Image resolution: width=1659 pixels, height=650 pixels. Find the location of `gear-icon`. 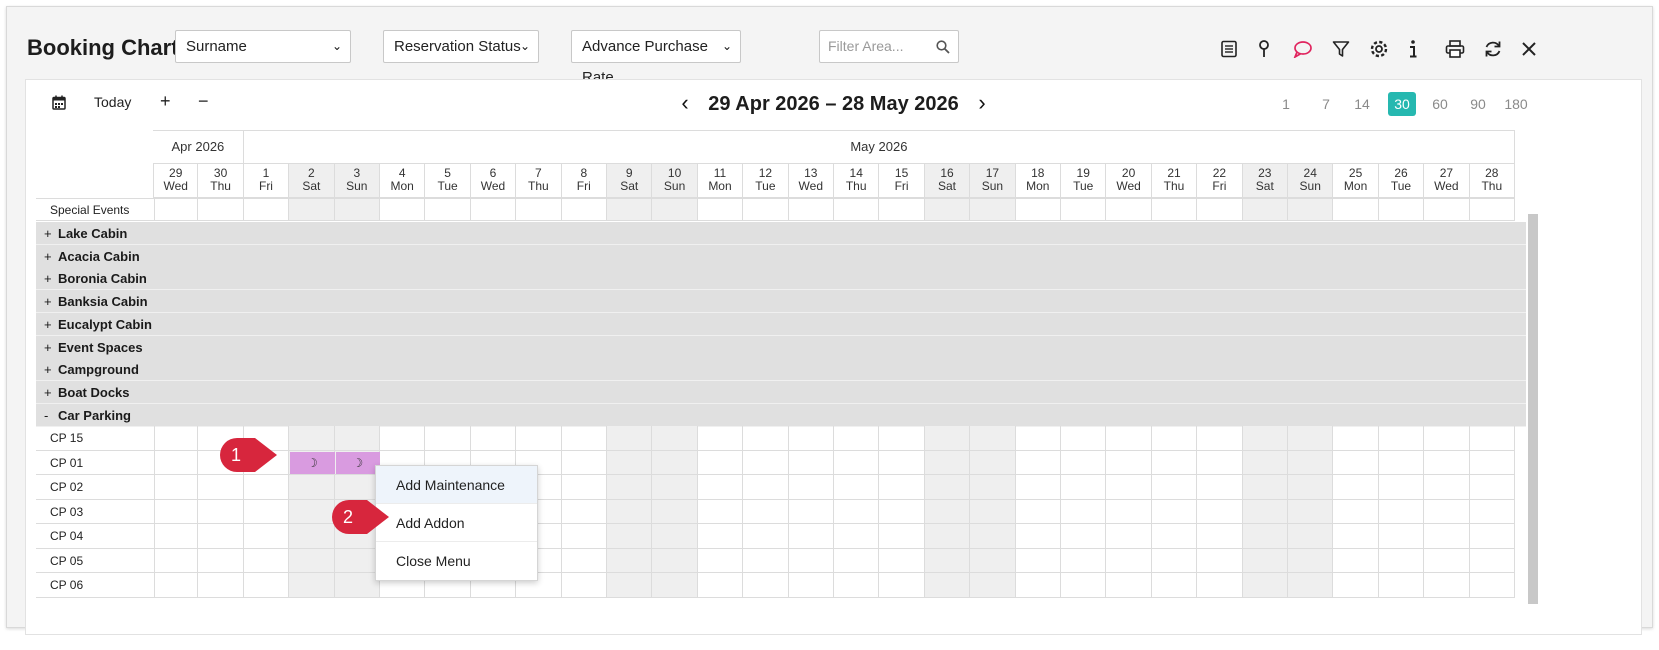

gear-icon is located at coordinates (1379, 49).